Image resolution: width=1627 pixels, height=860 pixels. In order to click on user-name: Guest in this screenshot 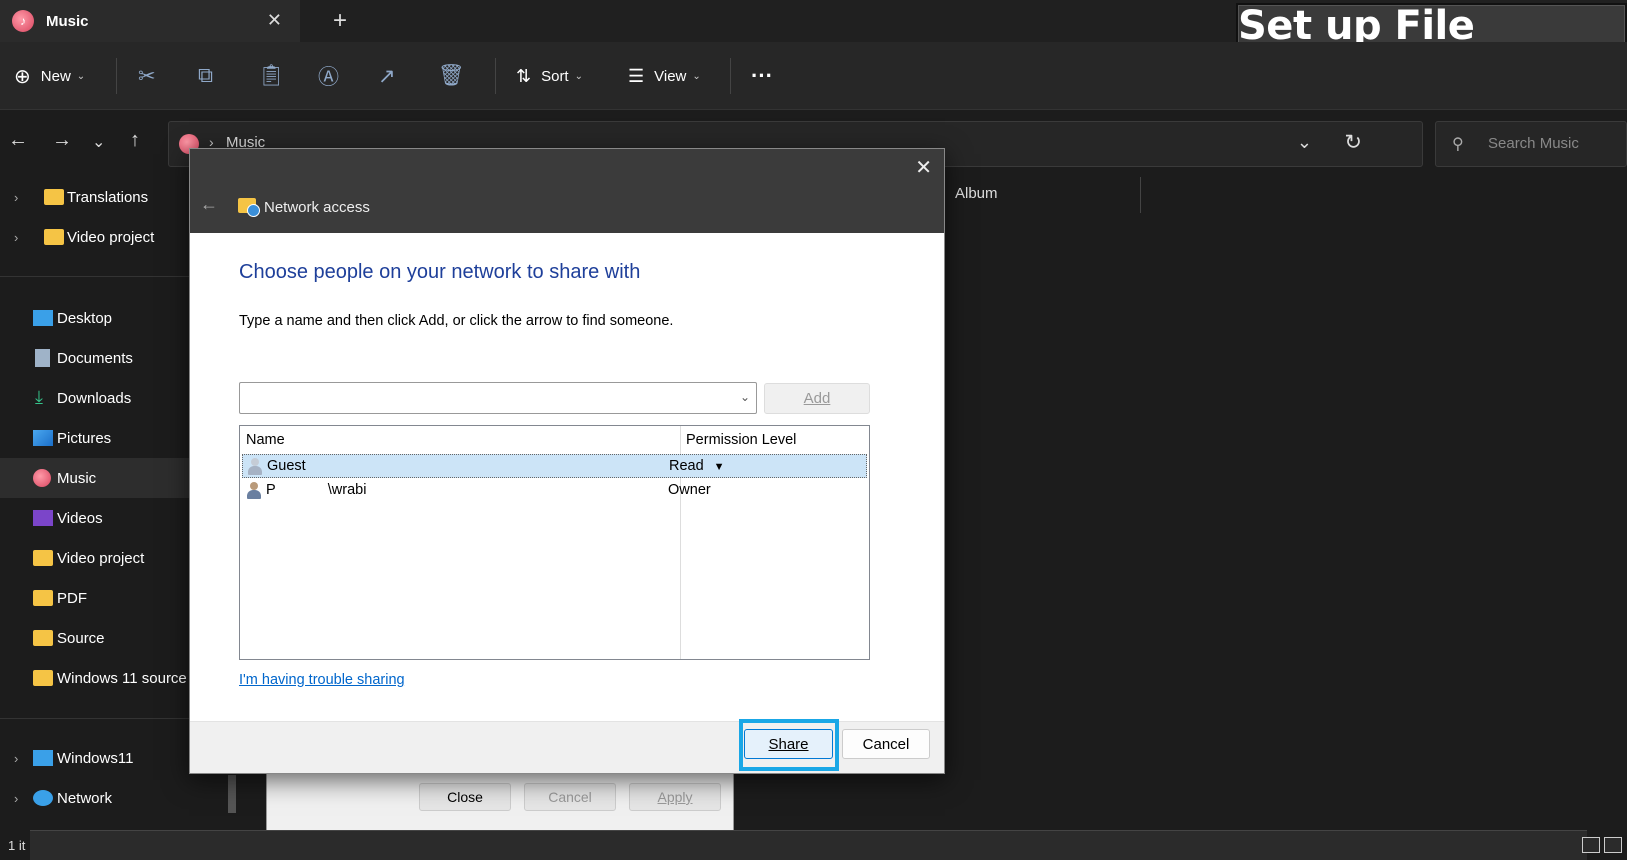, I will do `click(286, 466)`.